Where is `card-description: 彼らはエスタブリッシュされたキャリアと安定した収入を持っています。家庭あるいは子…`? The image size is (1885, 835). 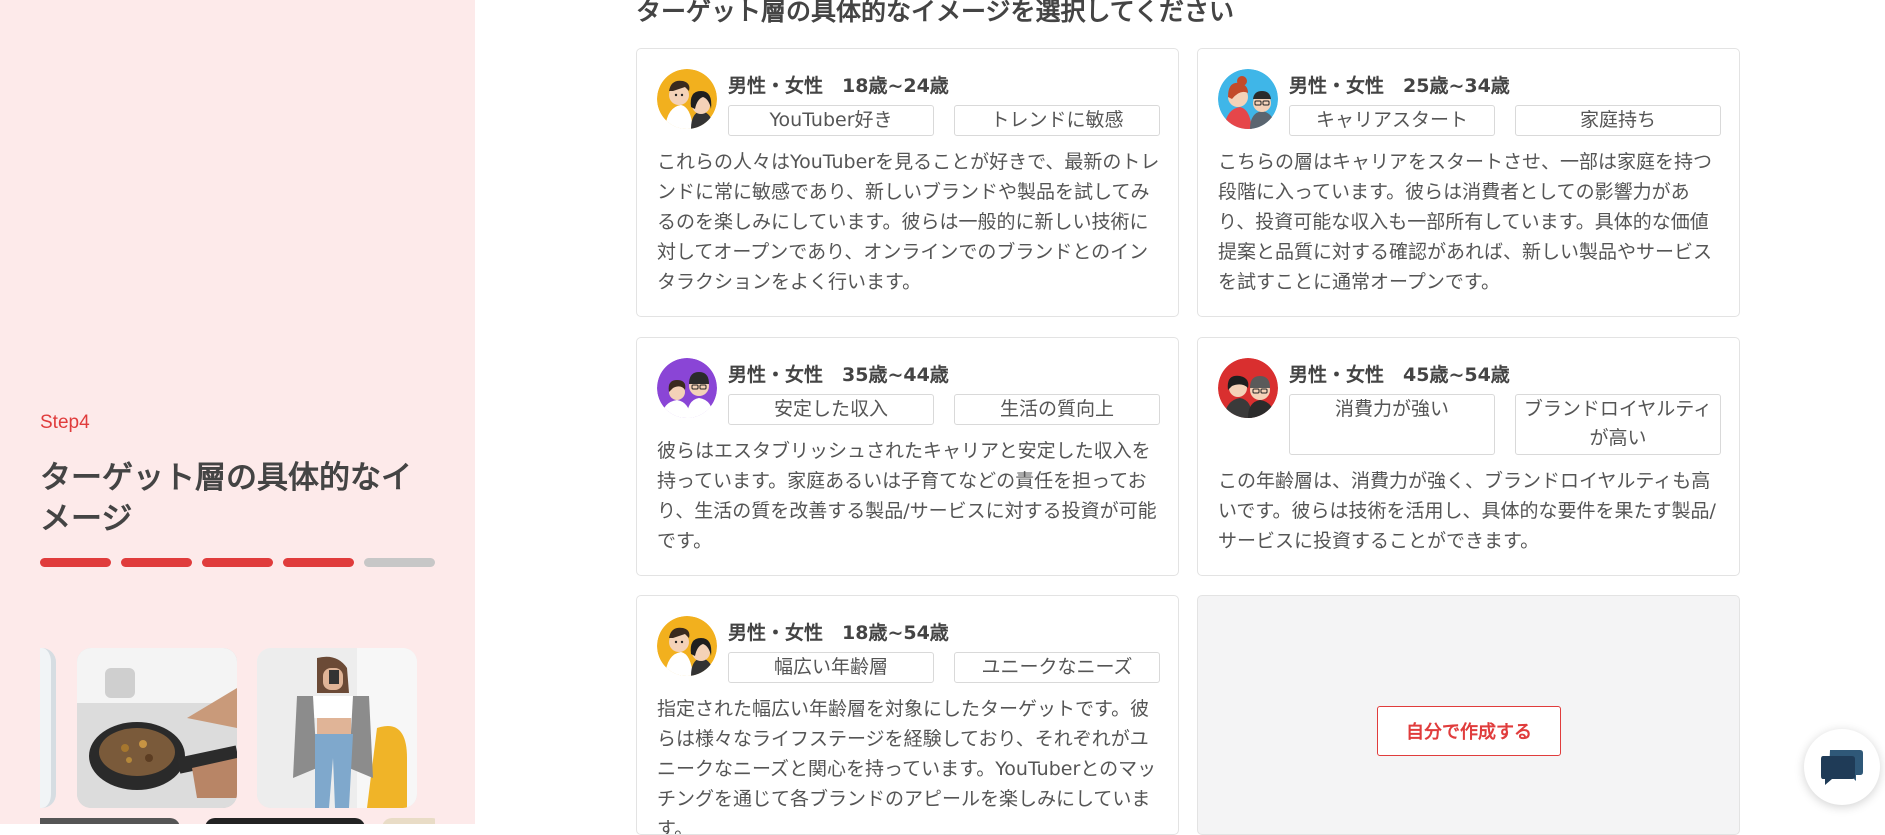 card-description: 彼らはエスタブリッシュされたキャリアと安定した収入を持っています。家庭あるいは子… is located at coordinates (907, 496).